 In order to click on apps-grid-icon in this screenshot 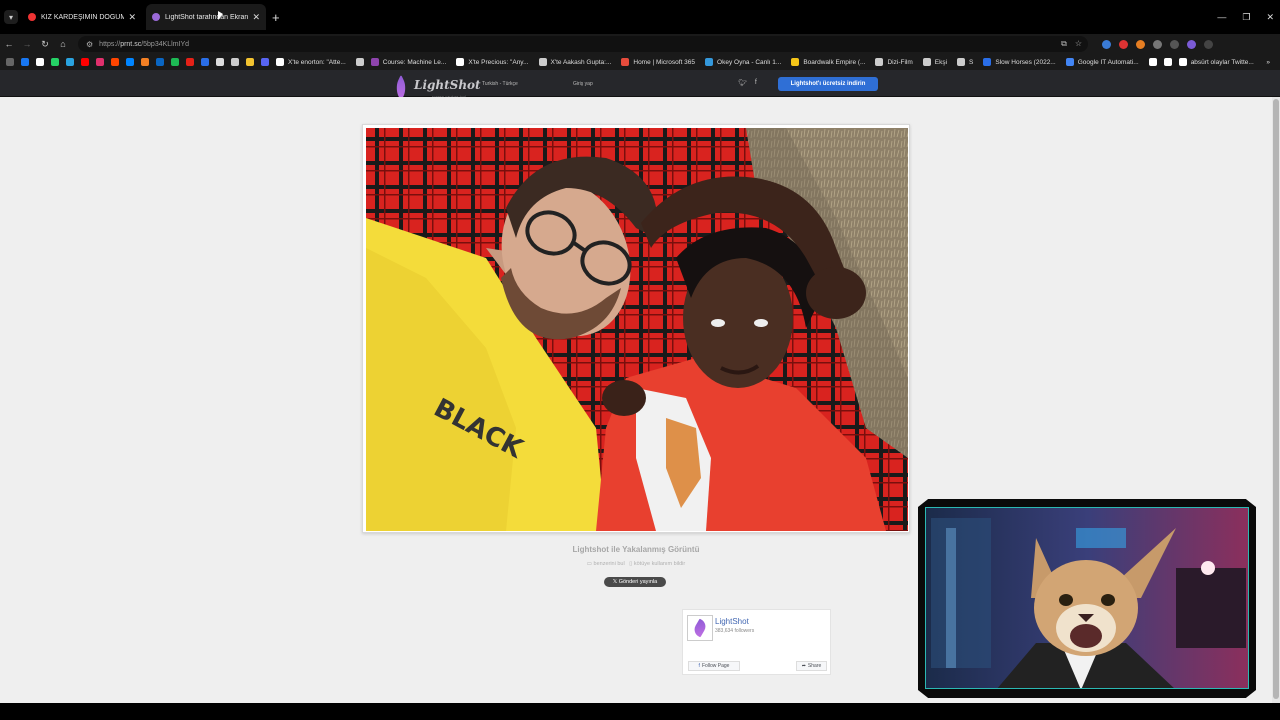, I will do `click(10, 62)`.